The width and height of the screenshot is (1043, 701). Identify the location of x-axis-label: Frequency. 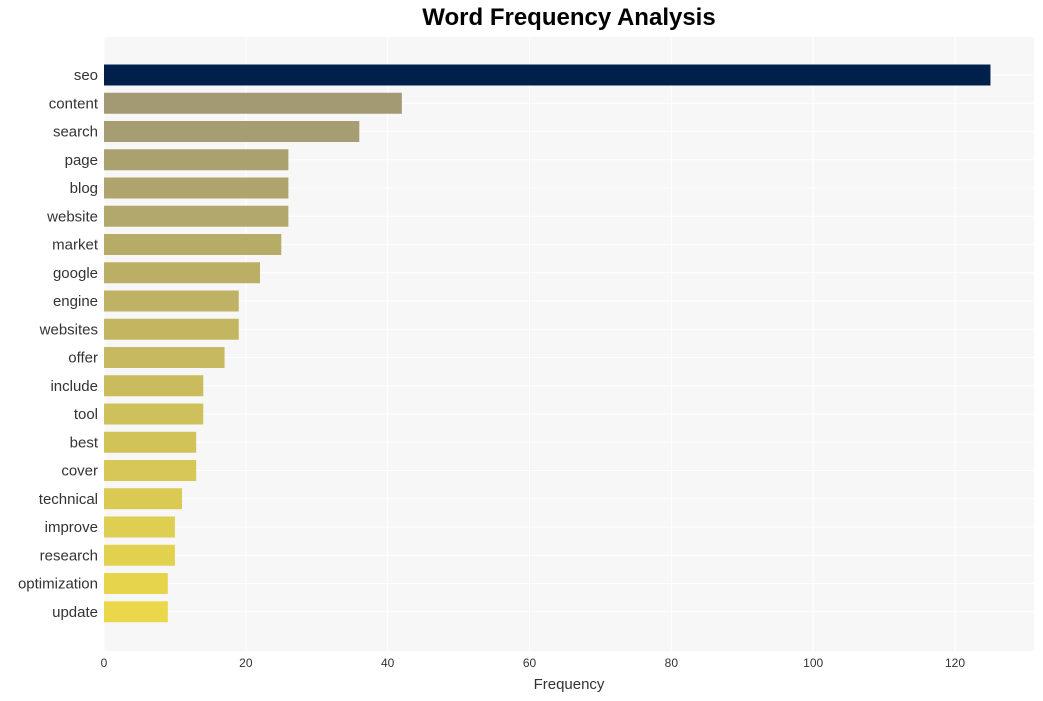
(569, 684).